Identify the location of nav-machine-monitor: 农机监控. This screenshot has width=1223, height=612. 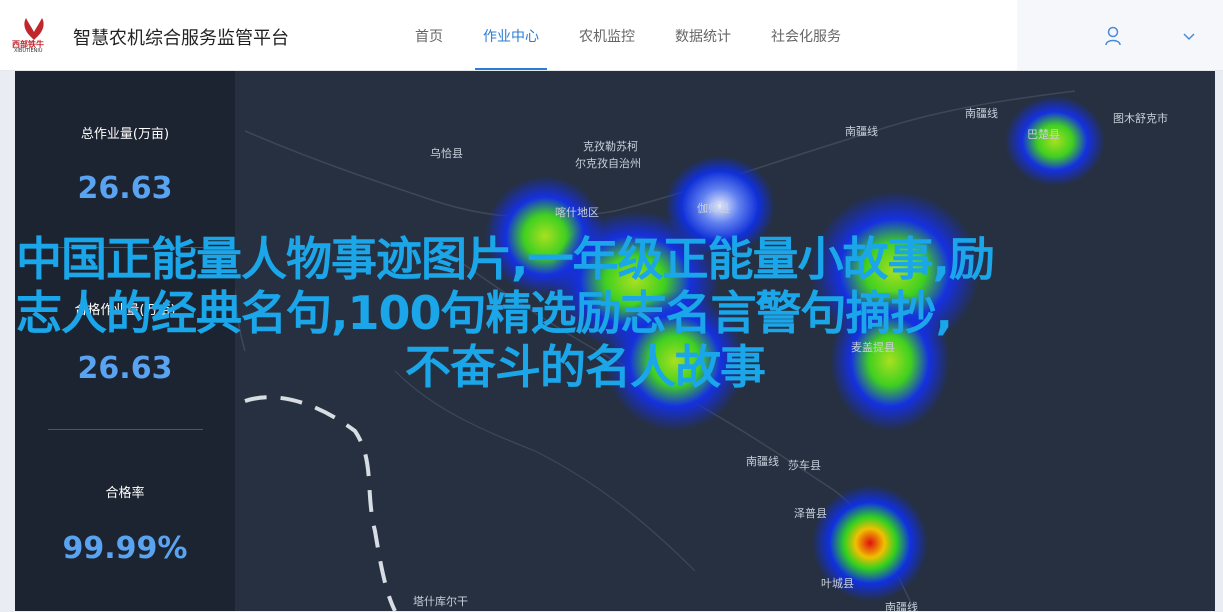
(607, 35).